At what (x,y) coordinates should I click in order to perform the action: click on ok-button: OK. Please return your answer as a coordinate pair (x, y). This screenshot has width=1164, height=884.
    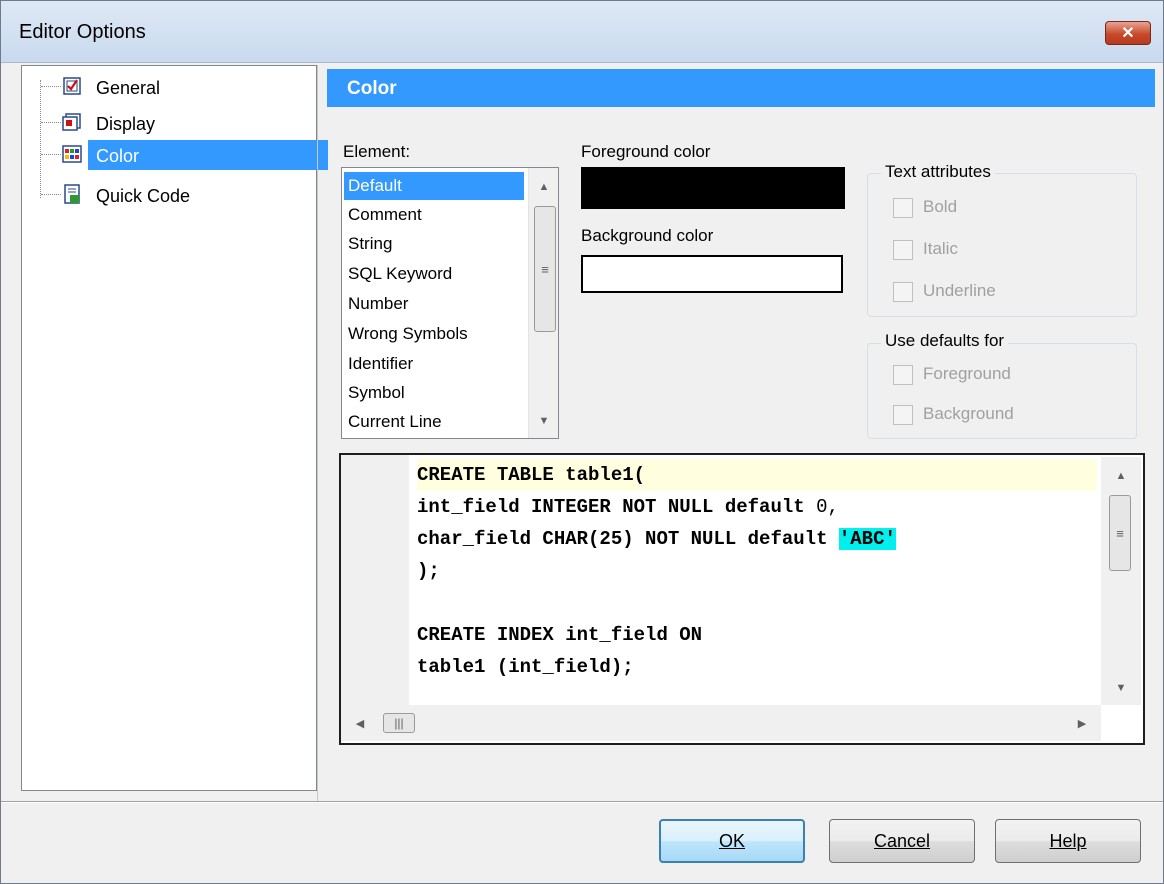
    Looking at the image, I should click on (732, 841).